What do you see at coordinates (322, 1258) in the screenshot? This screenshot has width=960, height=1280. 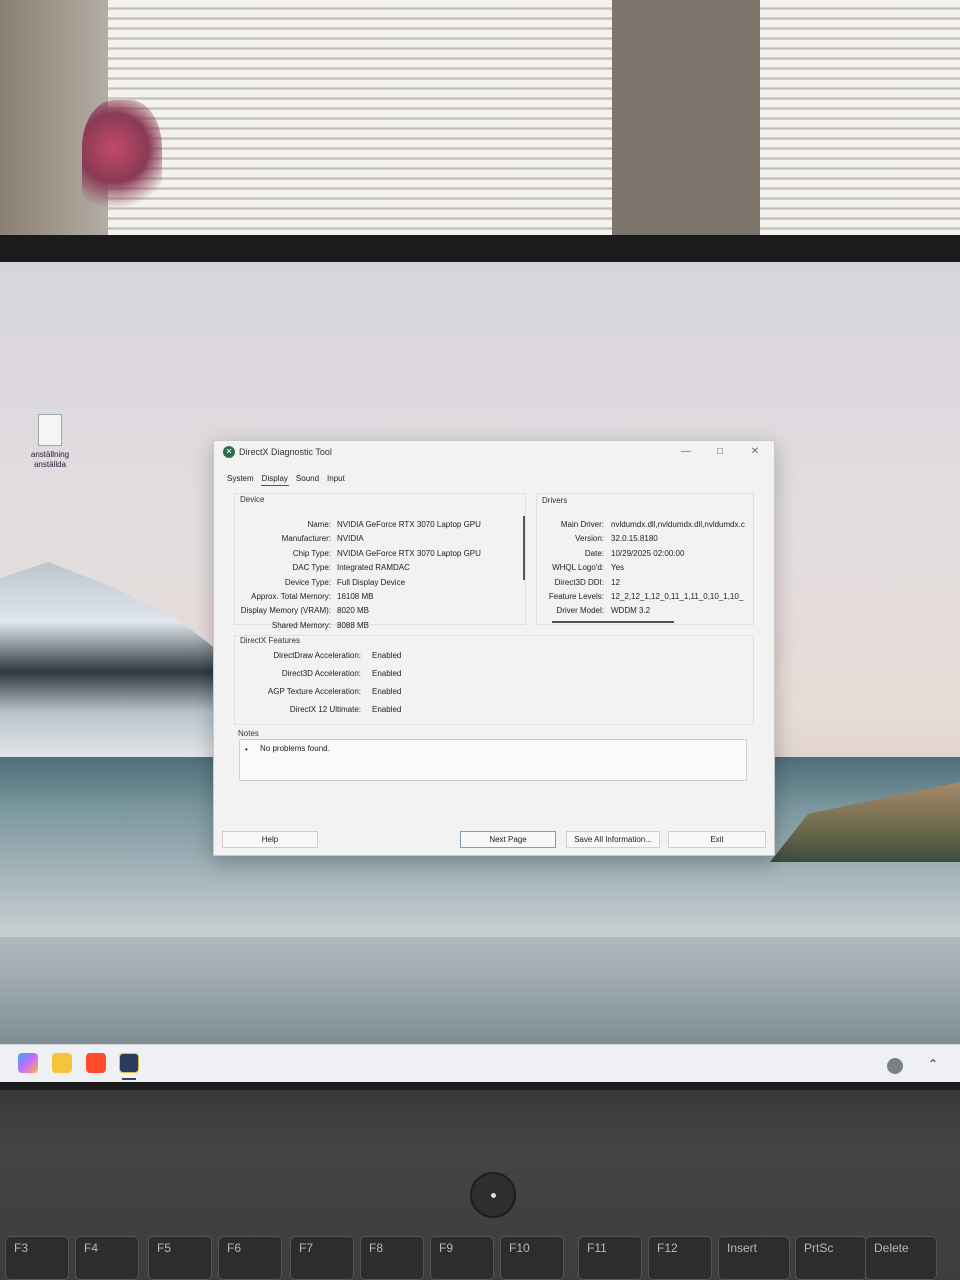 I see `key-f7: F7` at bounding box center [322, 1258].